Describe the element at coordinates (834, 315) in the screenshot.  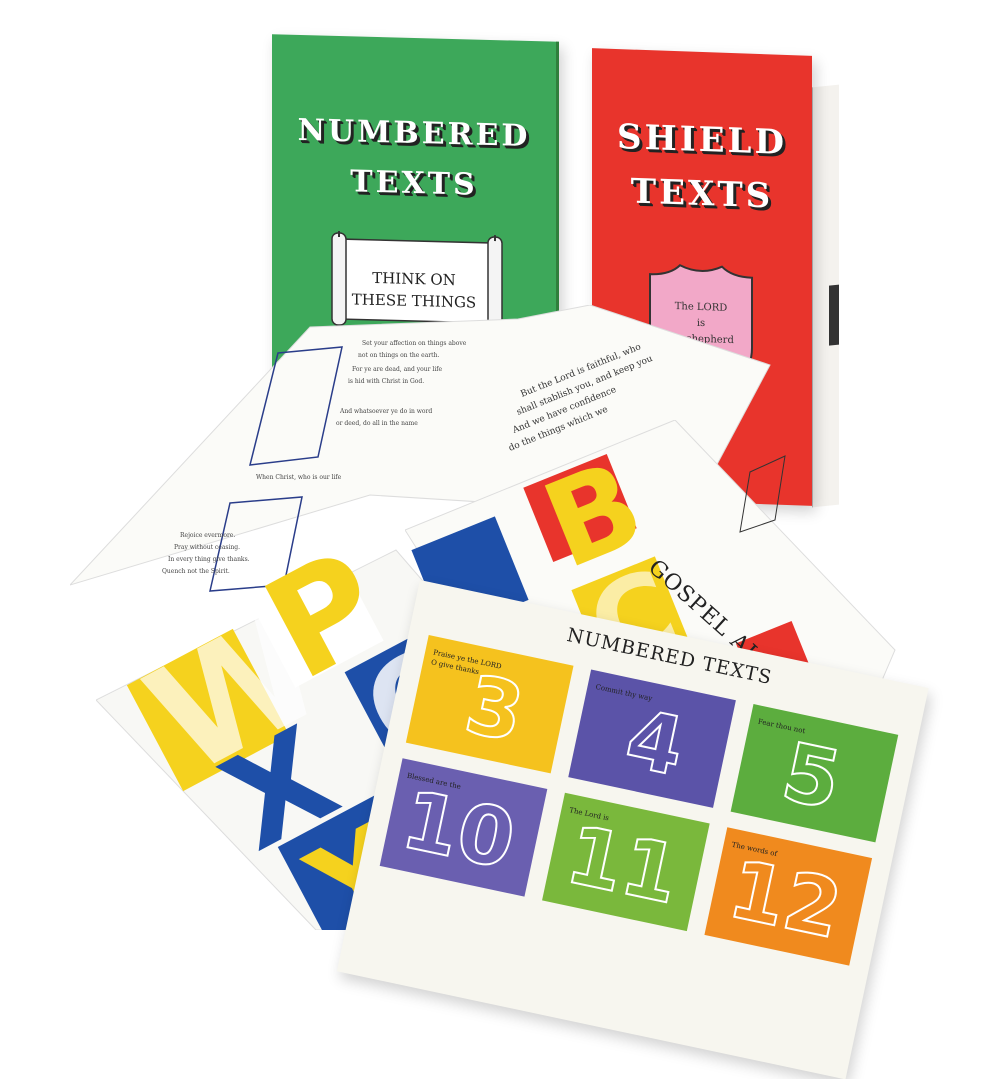
I see `spine-band` at that location.